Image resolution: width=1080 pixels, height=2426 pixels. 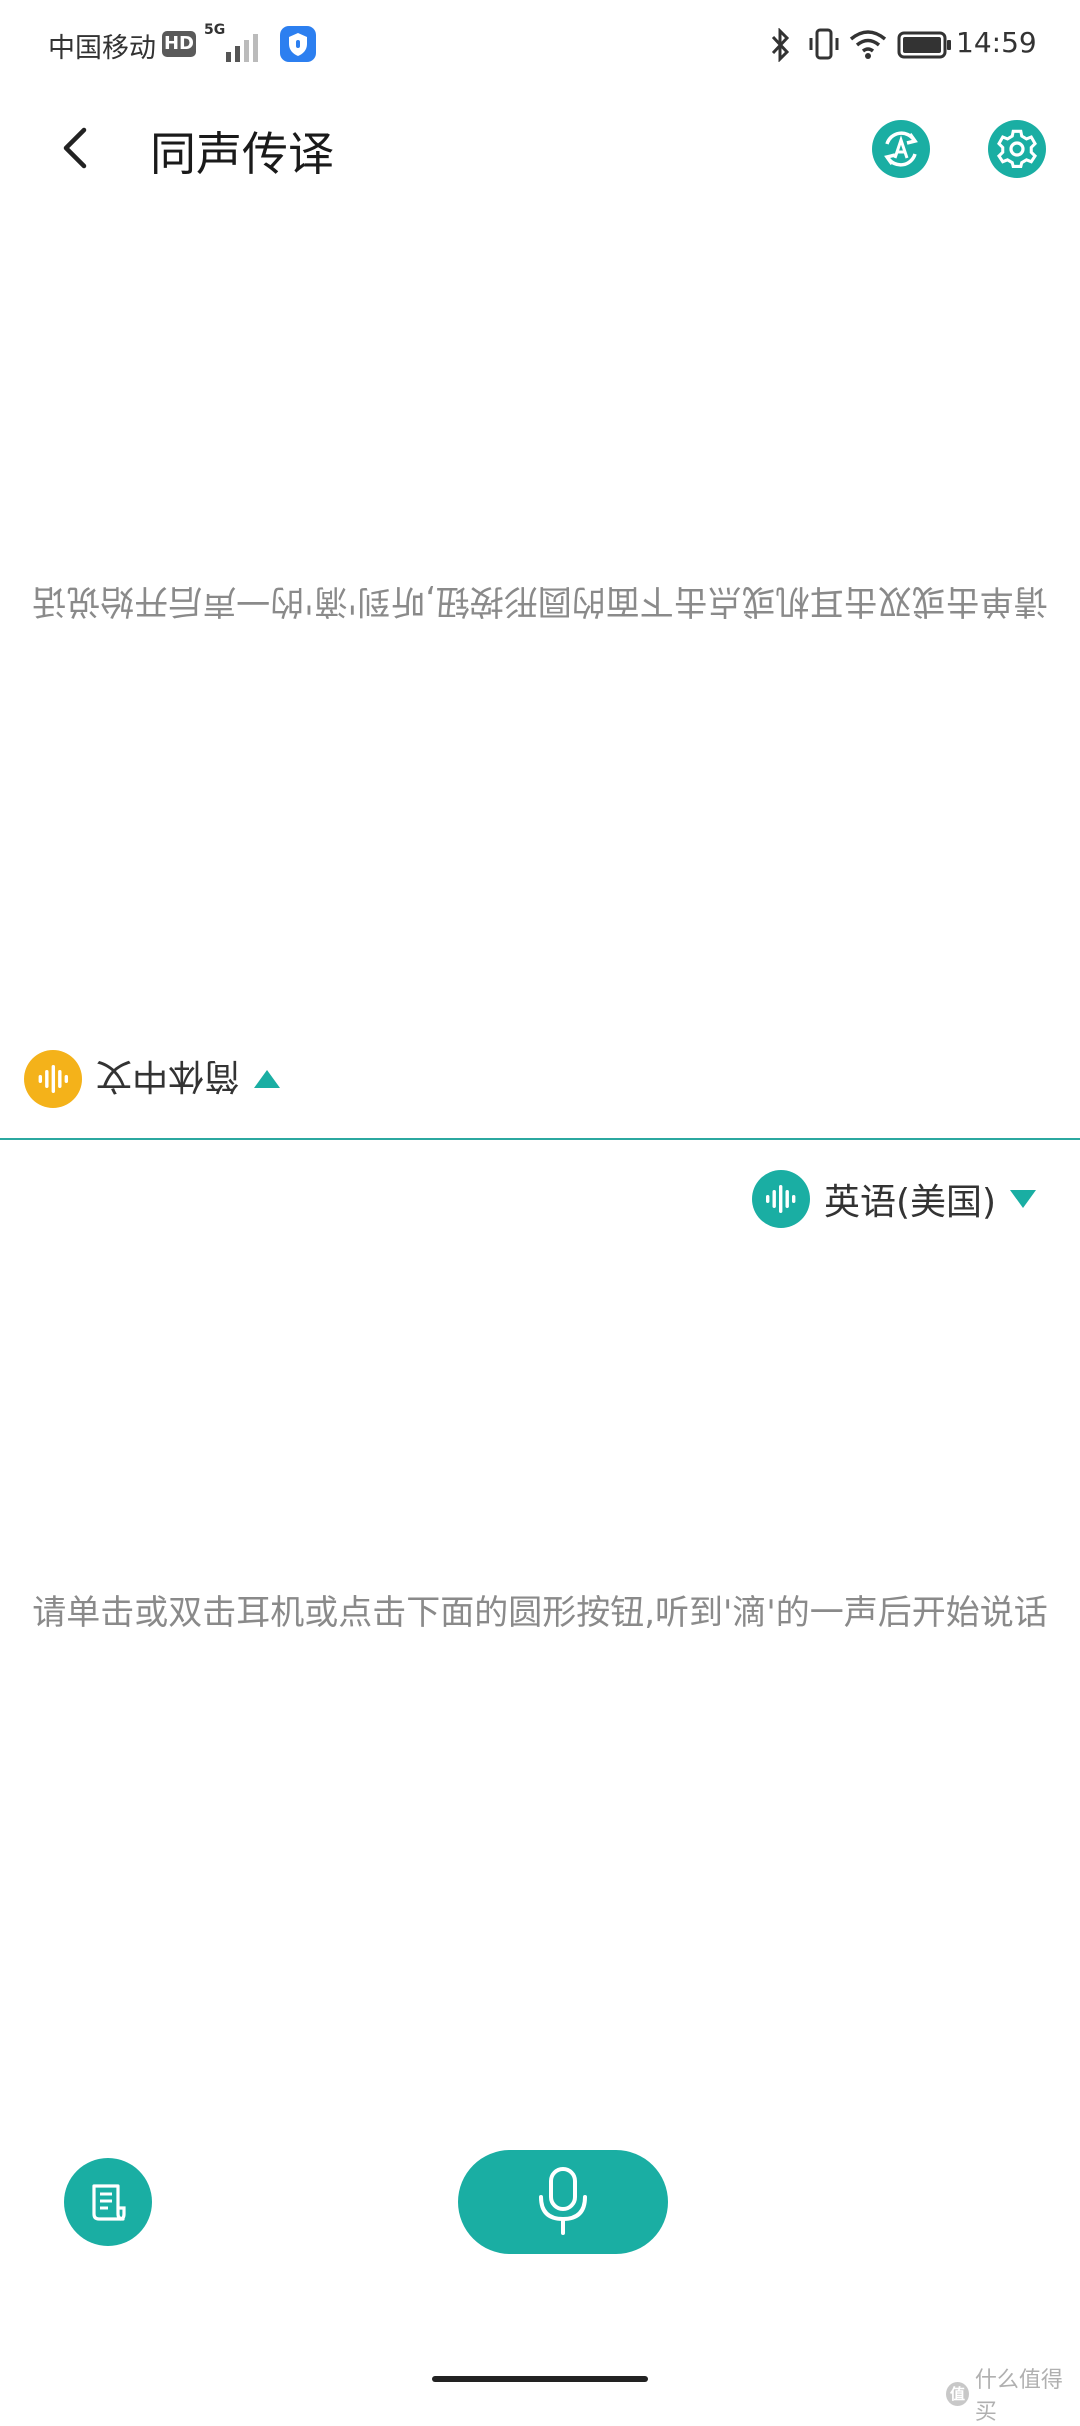 I want to click on upper-hint-text: 请单击或双击耳机或点击下面的圆形按钮,听到'滴'的一声后开始说话, so click(x=540, y=601).